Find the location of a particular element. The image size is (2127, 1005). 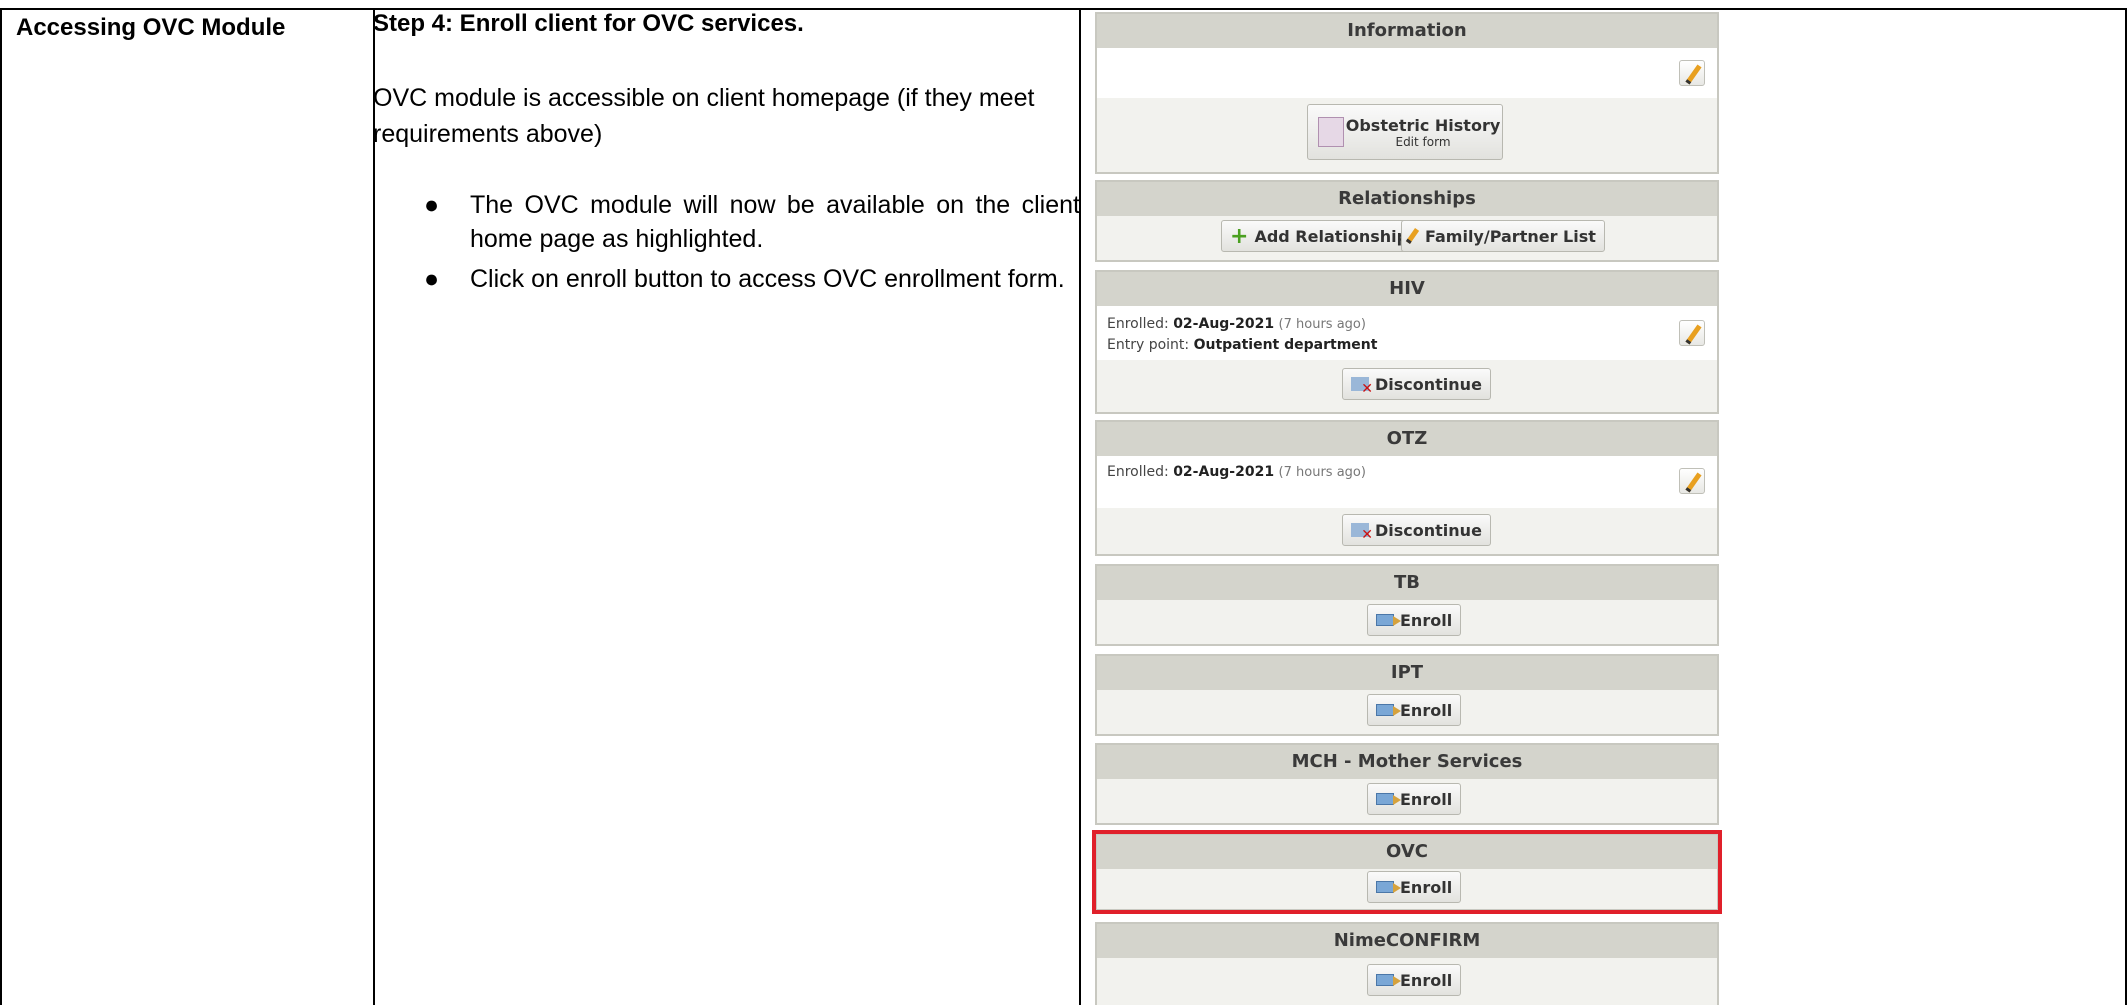

panel-title: HIV is located at coordinates (1407, 289).